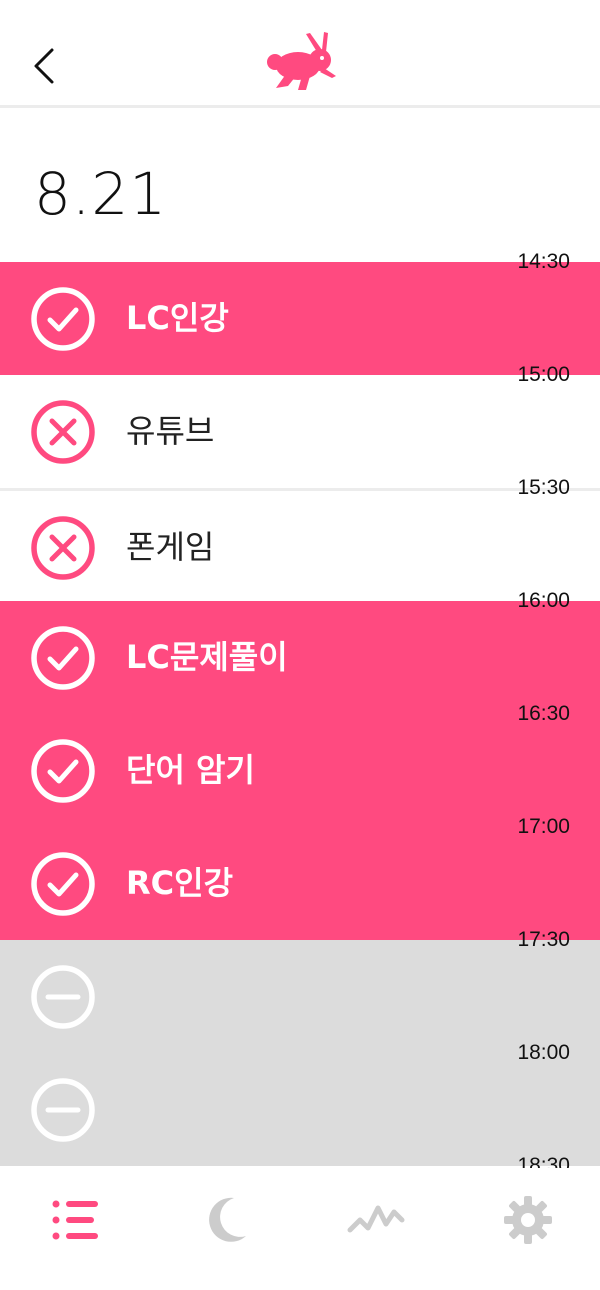  I want to click on list-icon, so click(76, 1227).